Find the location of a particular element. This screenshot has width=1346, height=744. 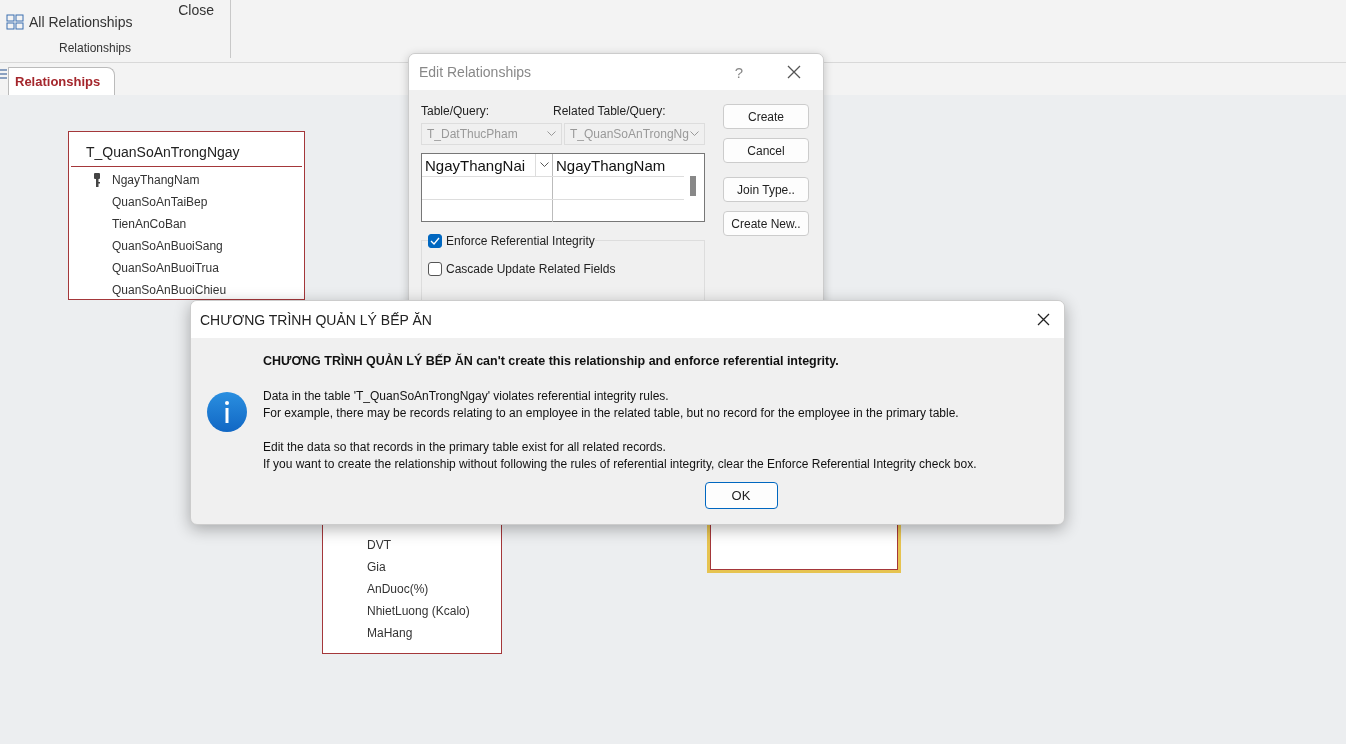

checkbox-label: Enforce Referential Integrity is located at coordinates (520, 241).